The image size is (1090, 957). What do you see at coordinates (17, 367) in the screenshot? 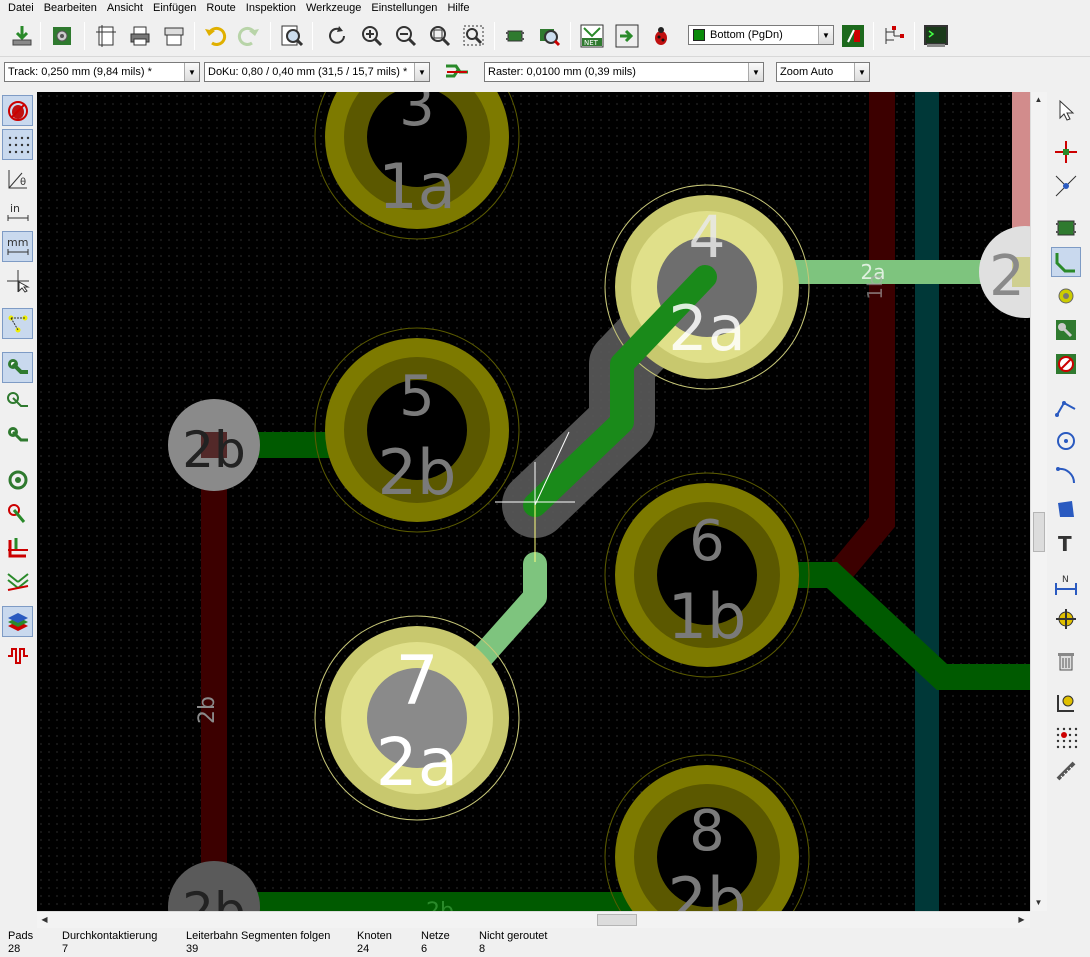
I see `show-tracks-filled-icon` at bounding box center [17, 367].